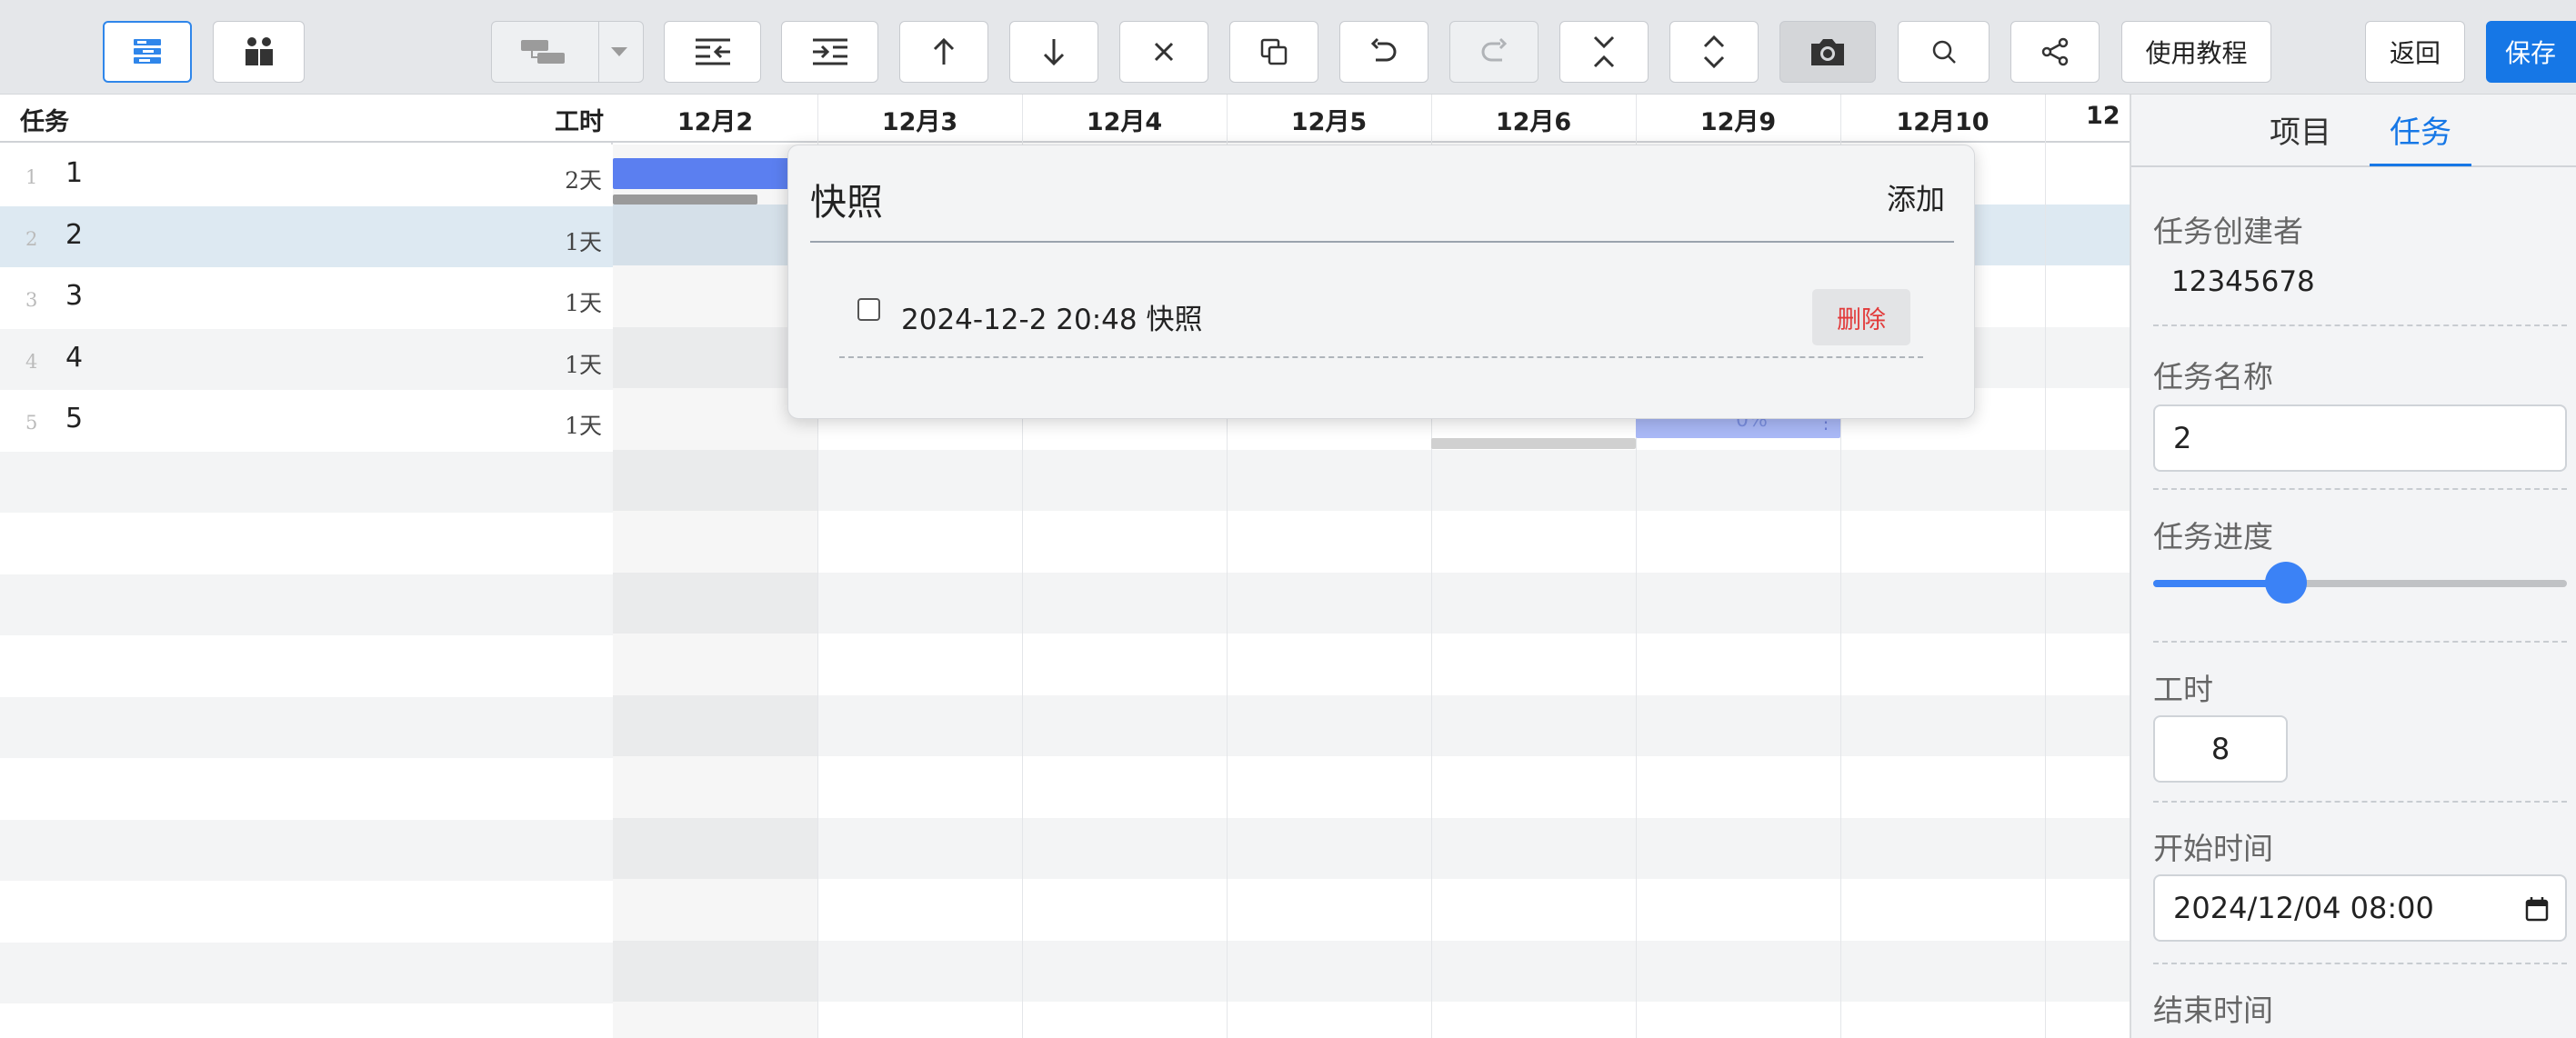 The image size is (2576, 1038). Describe the element at coordinates (2285, 583) in the screenshot. I see `progress-slider-thumb` at that location.